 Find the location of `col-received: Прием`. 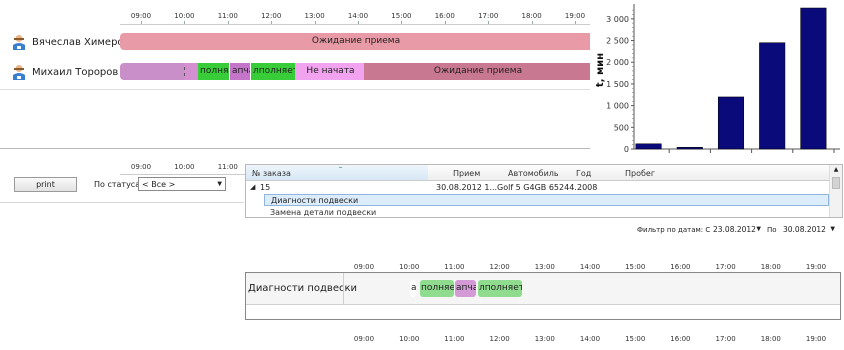

col-received: Прием is located at coordinates (466, 173).